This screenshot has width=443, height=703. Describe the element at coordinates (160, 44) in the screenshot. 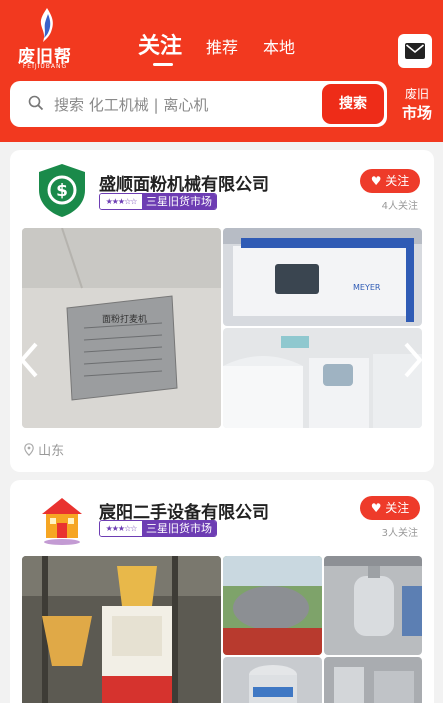

I see `tab-follow: 关注` at that location.